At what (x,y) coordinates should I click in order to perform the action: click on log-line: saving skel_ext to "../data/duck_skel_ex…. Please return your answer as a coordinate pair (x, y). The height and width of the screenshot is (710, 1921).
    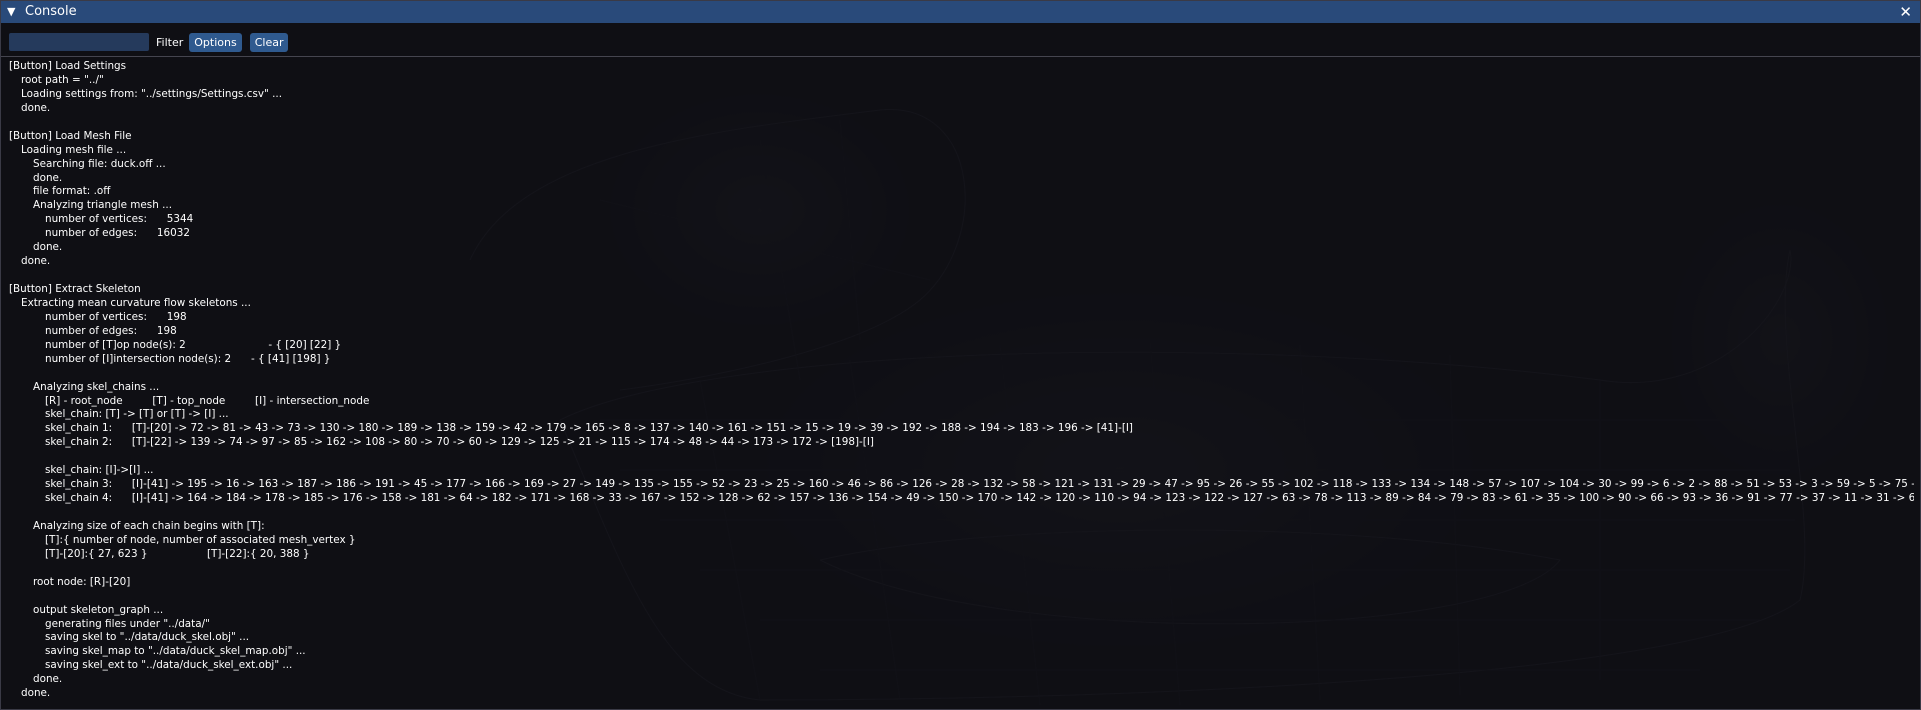
    Looking at the image, I should click on (169, 665).